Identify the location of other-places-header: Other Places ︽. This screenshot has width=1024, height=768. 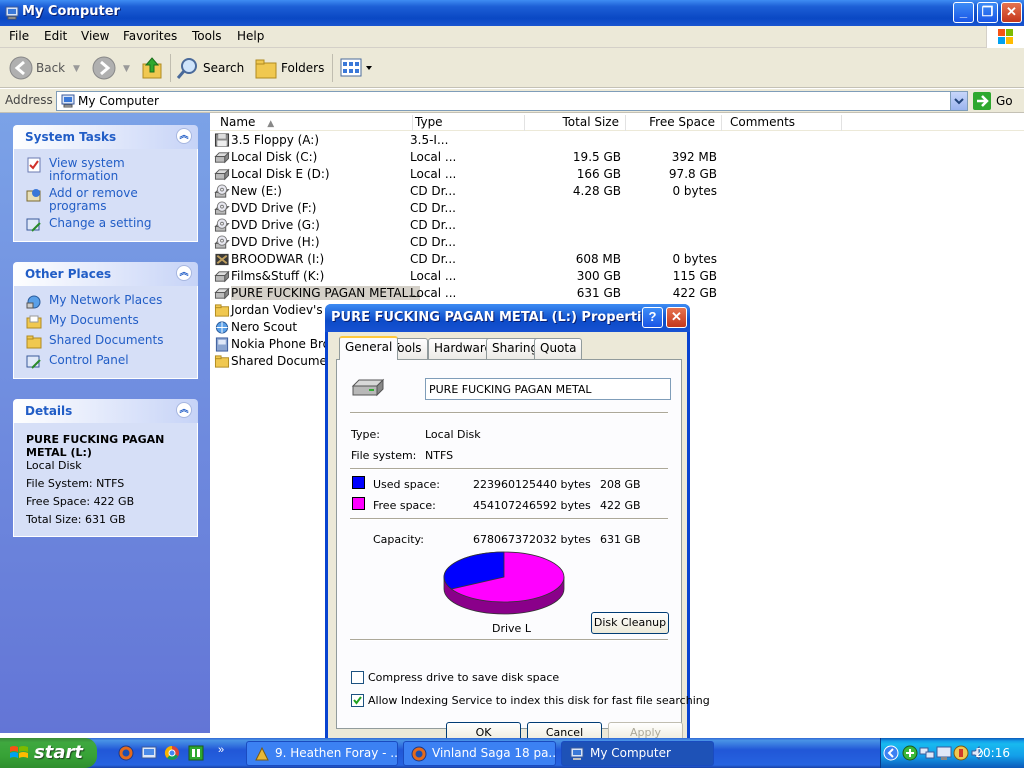
(105, 274).